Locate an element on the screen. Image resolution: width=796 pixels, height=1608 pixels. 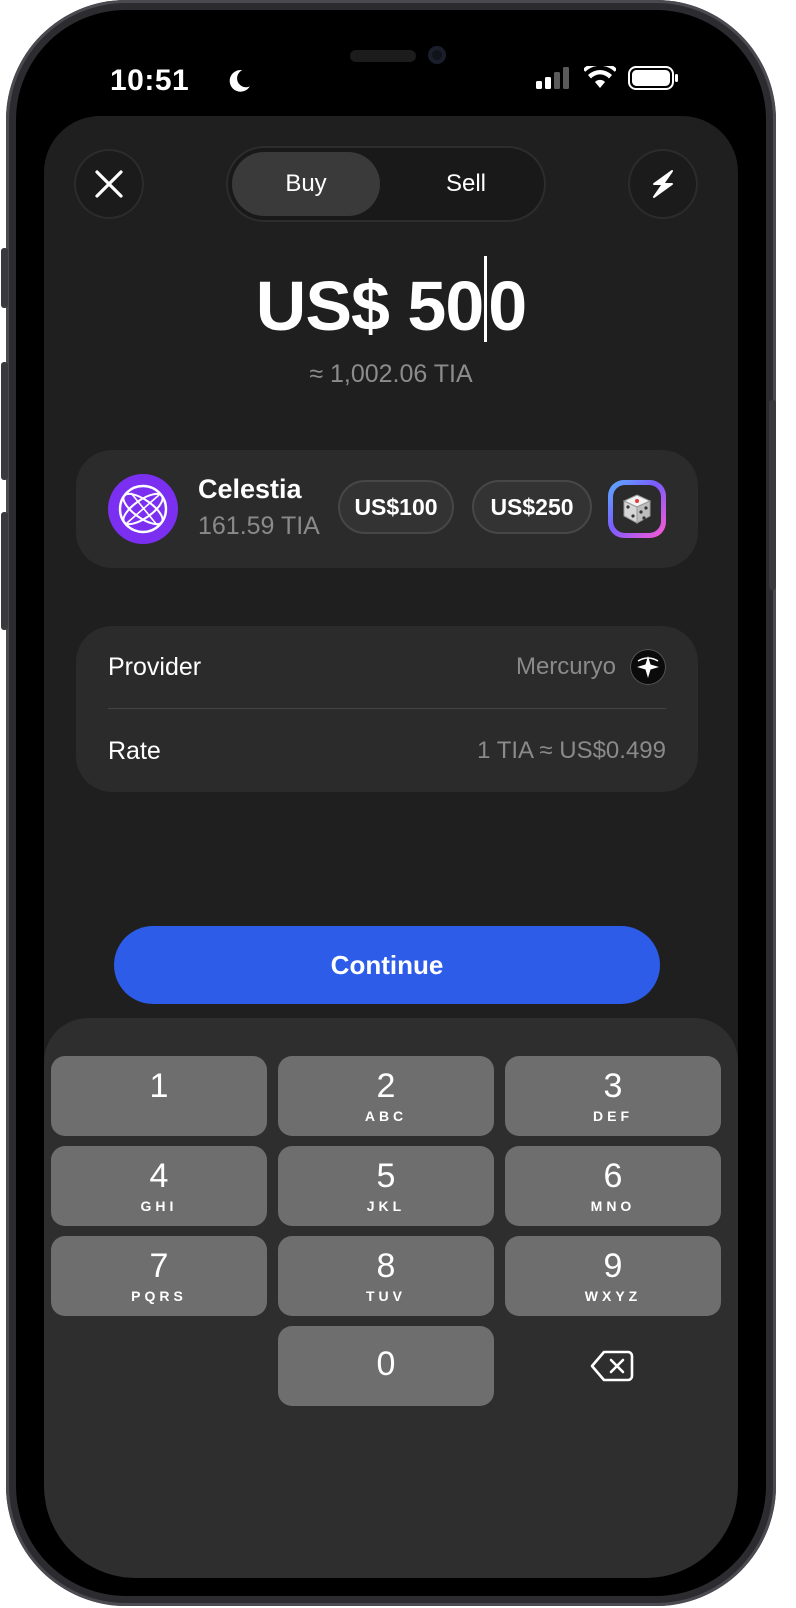
close-icon is located at coordinates (109, 184).